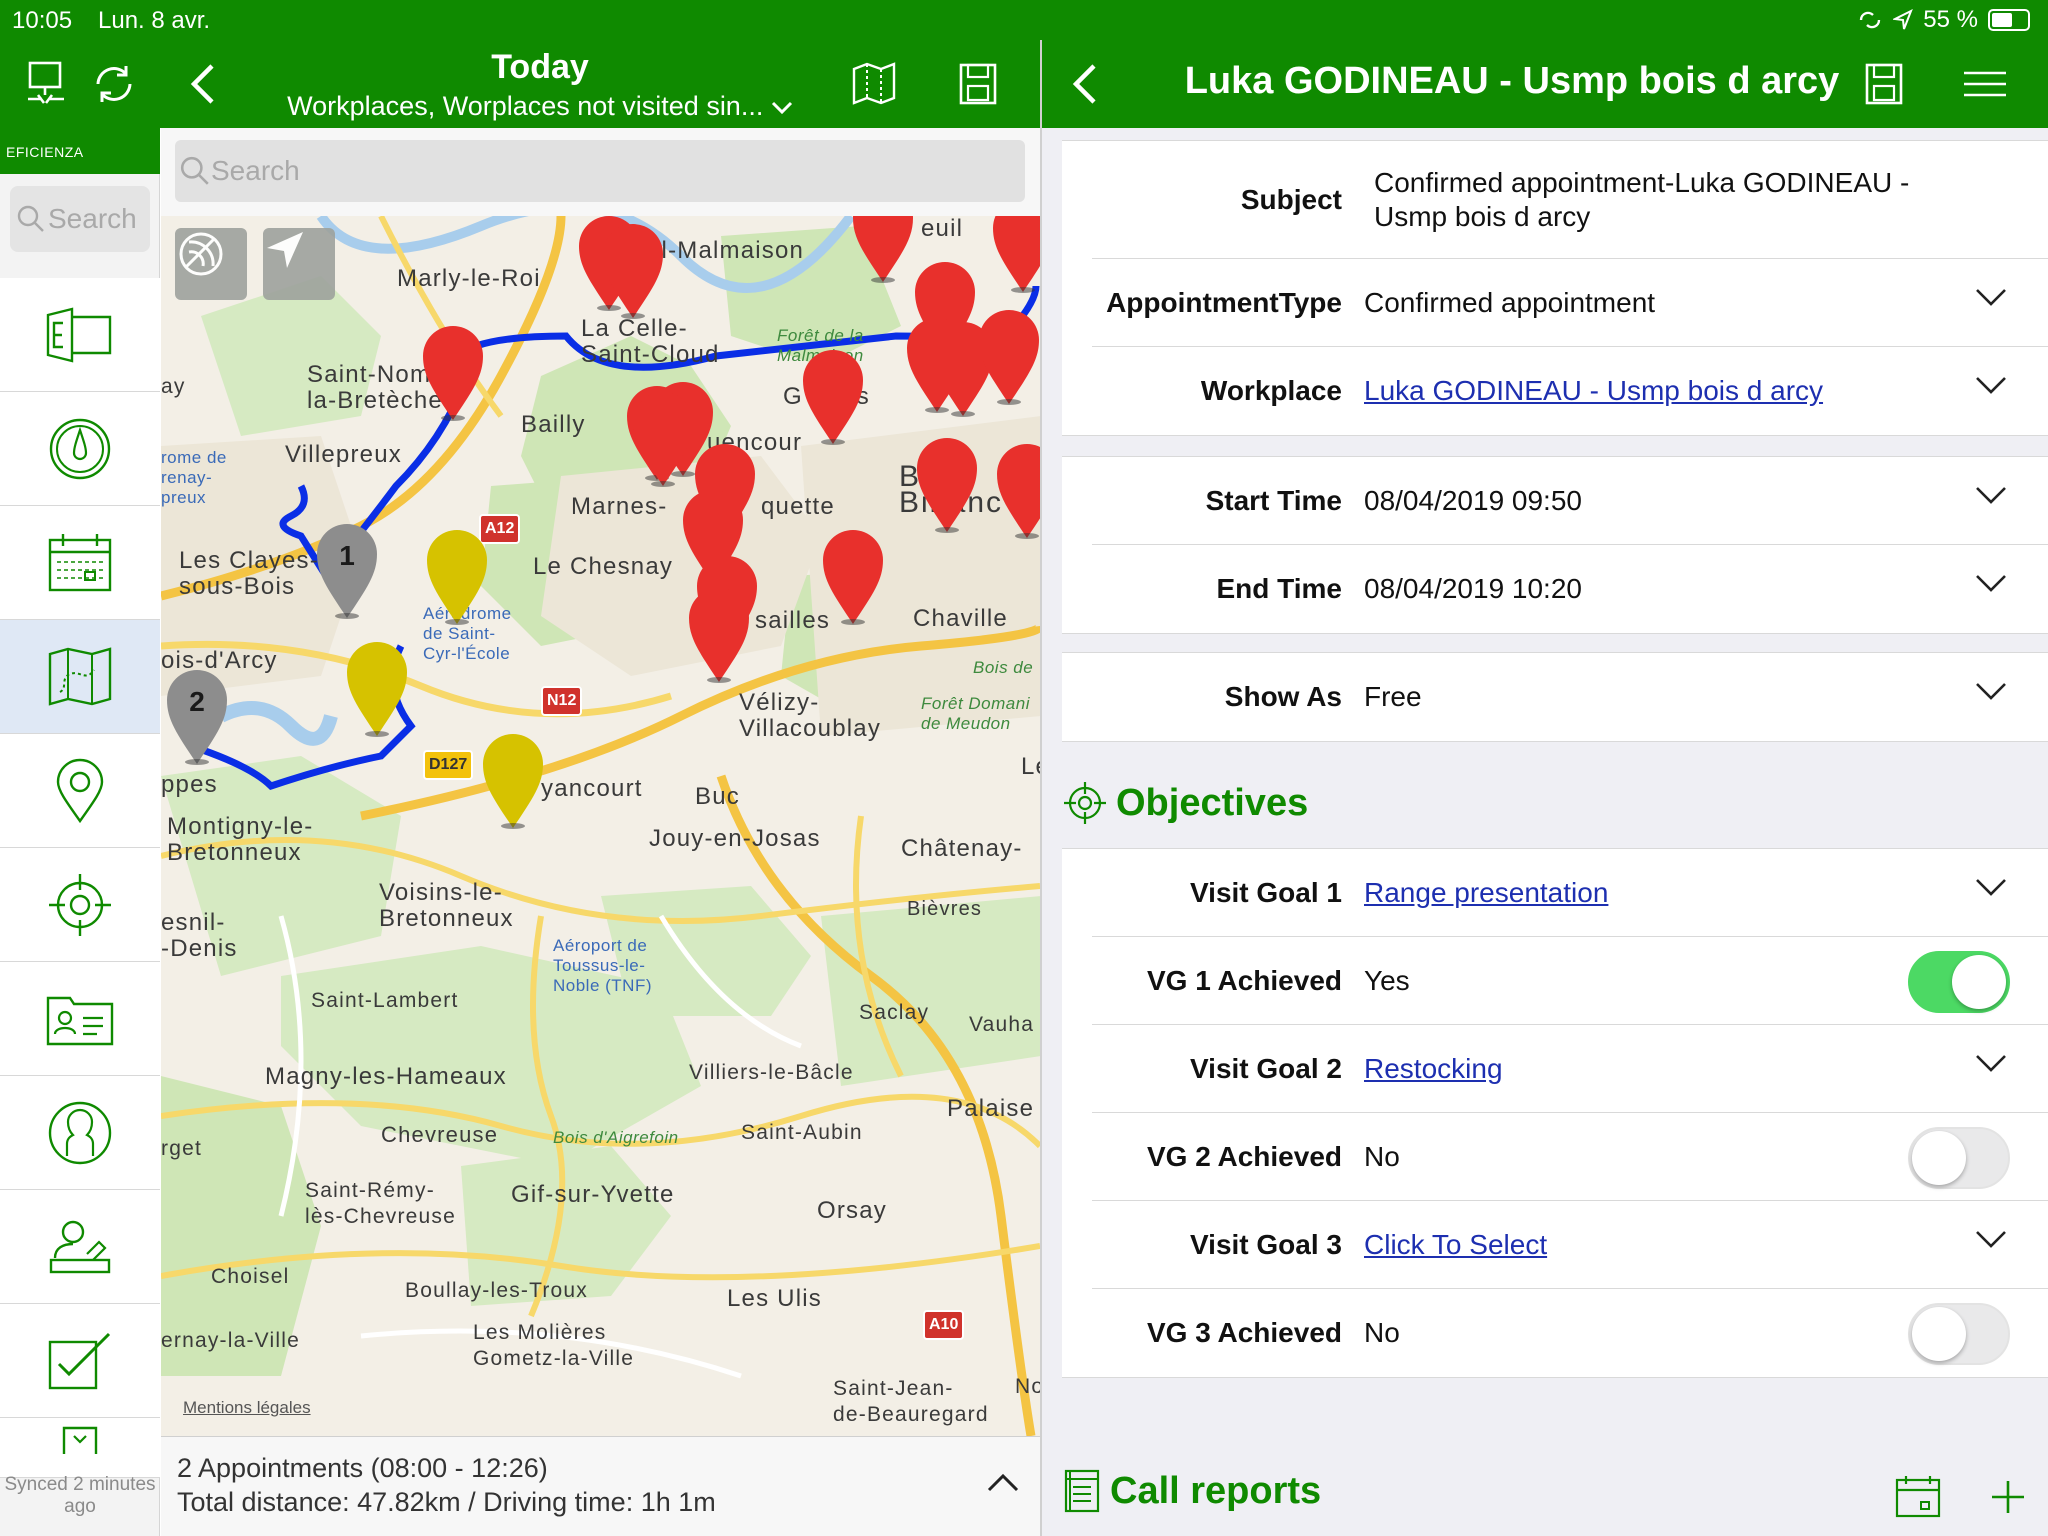 The image size is (2048, 1536). I want to click on sidebar: EFICIENZA Search Synced 2 minutes ago, so click(80, 832).